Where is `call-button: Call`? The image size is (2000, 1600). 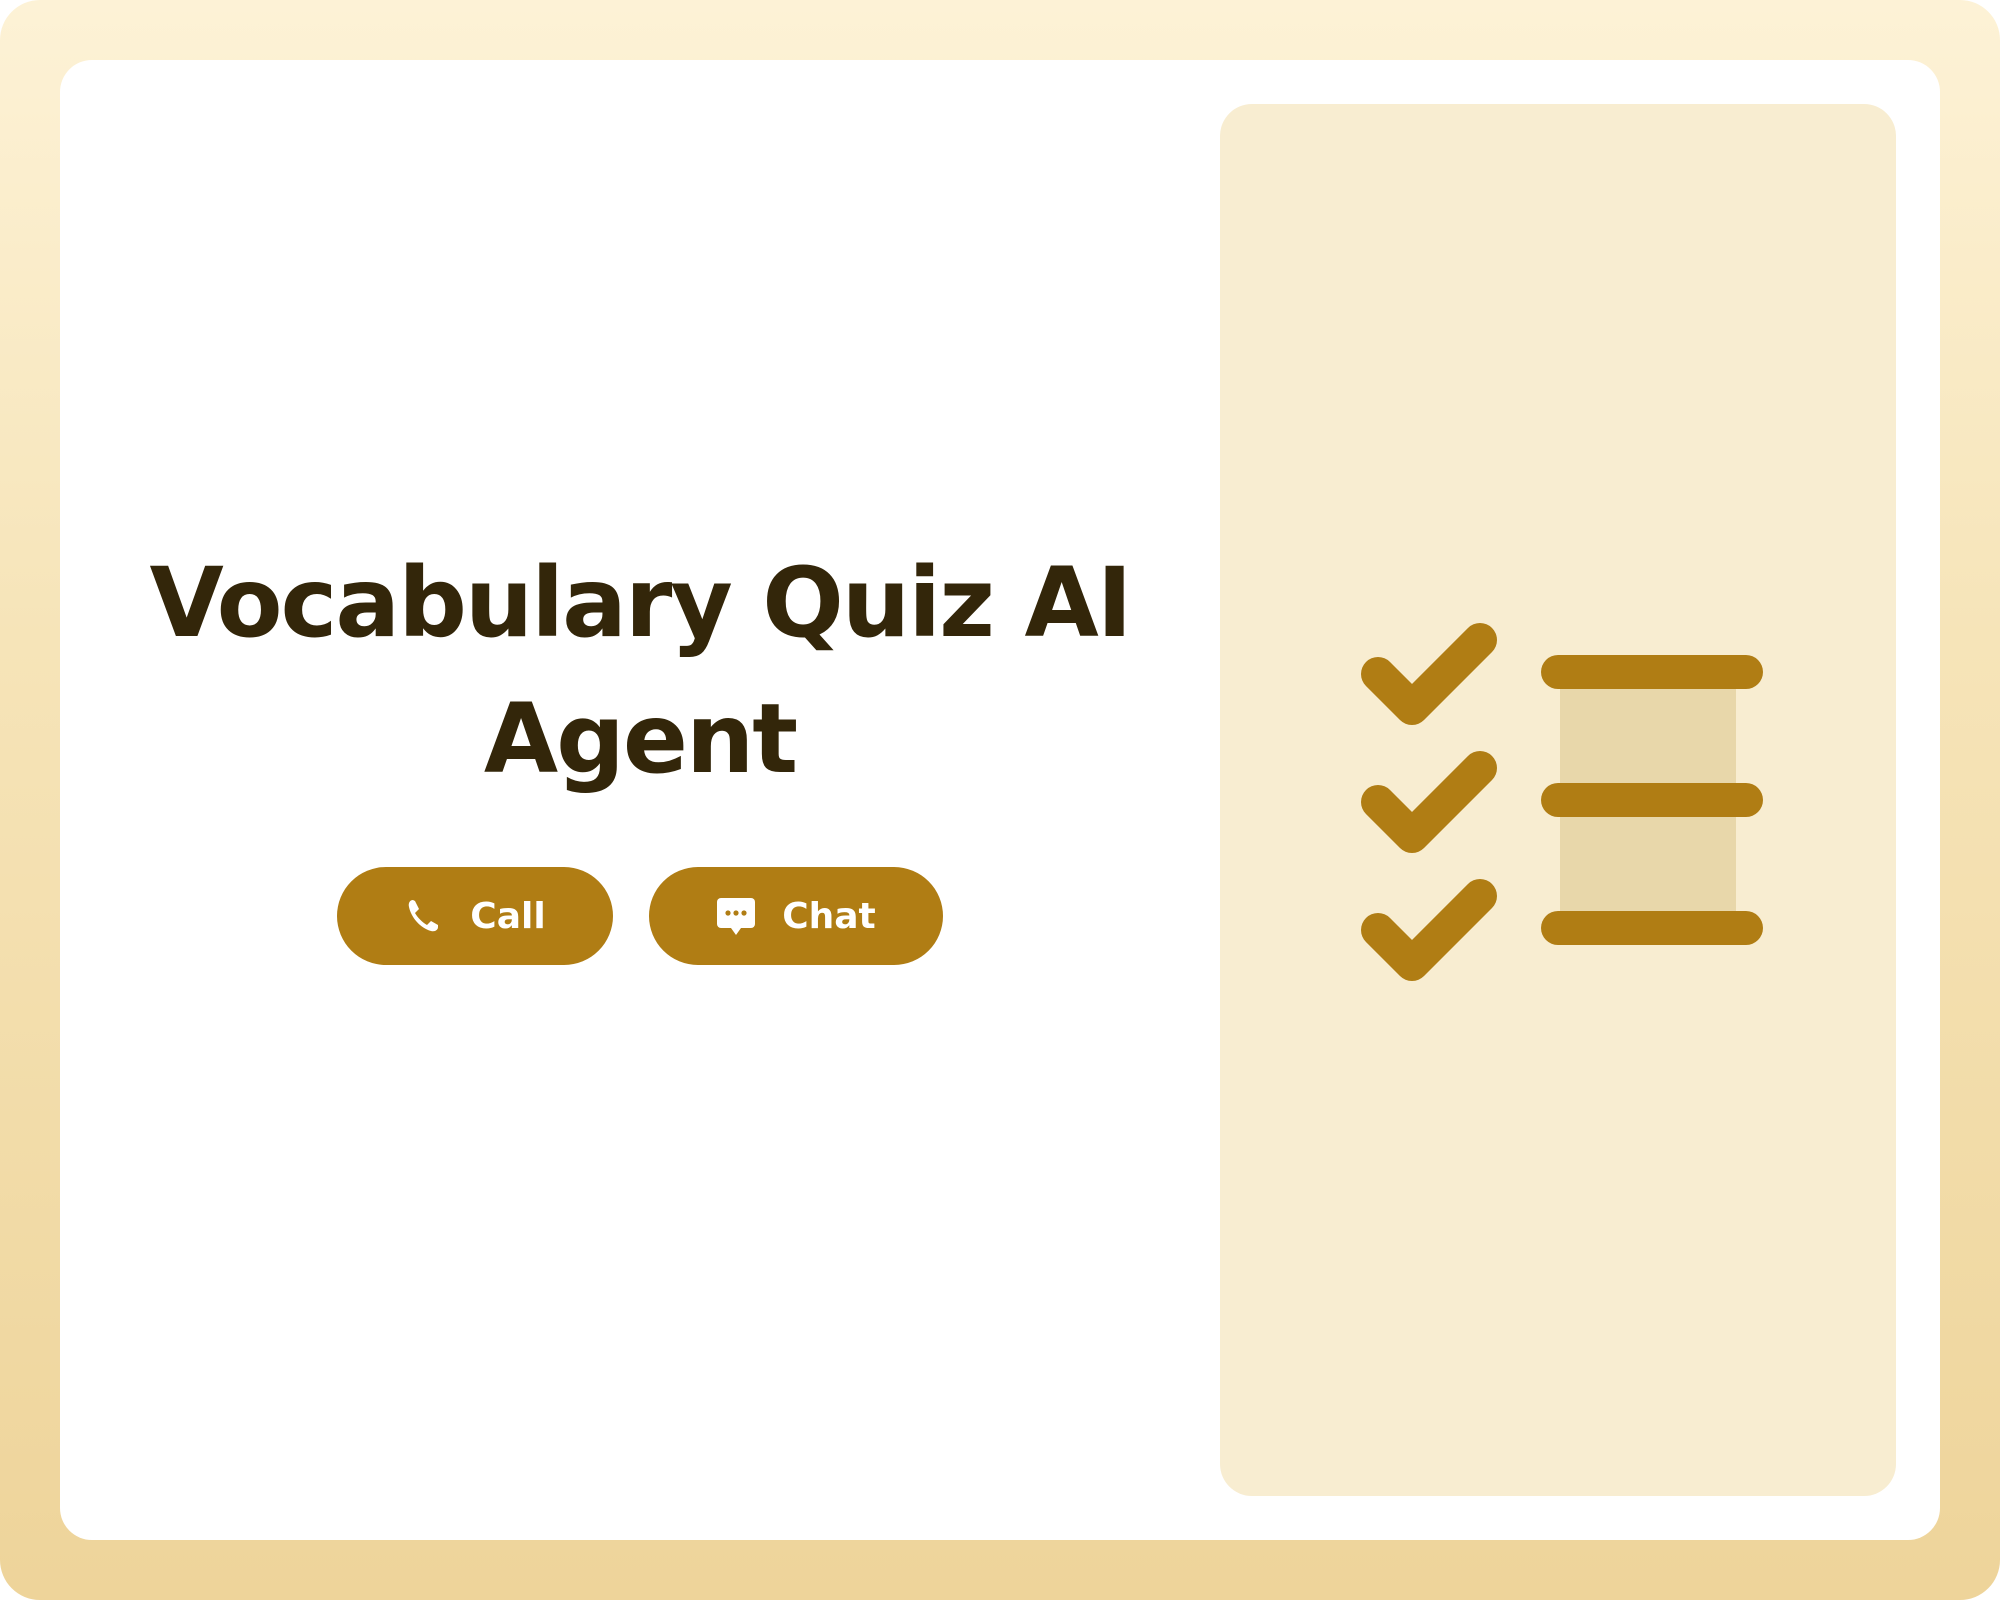
call-button: Call is located at coordinates (475, 916).